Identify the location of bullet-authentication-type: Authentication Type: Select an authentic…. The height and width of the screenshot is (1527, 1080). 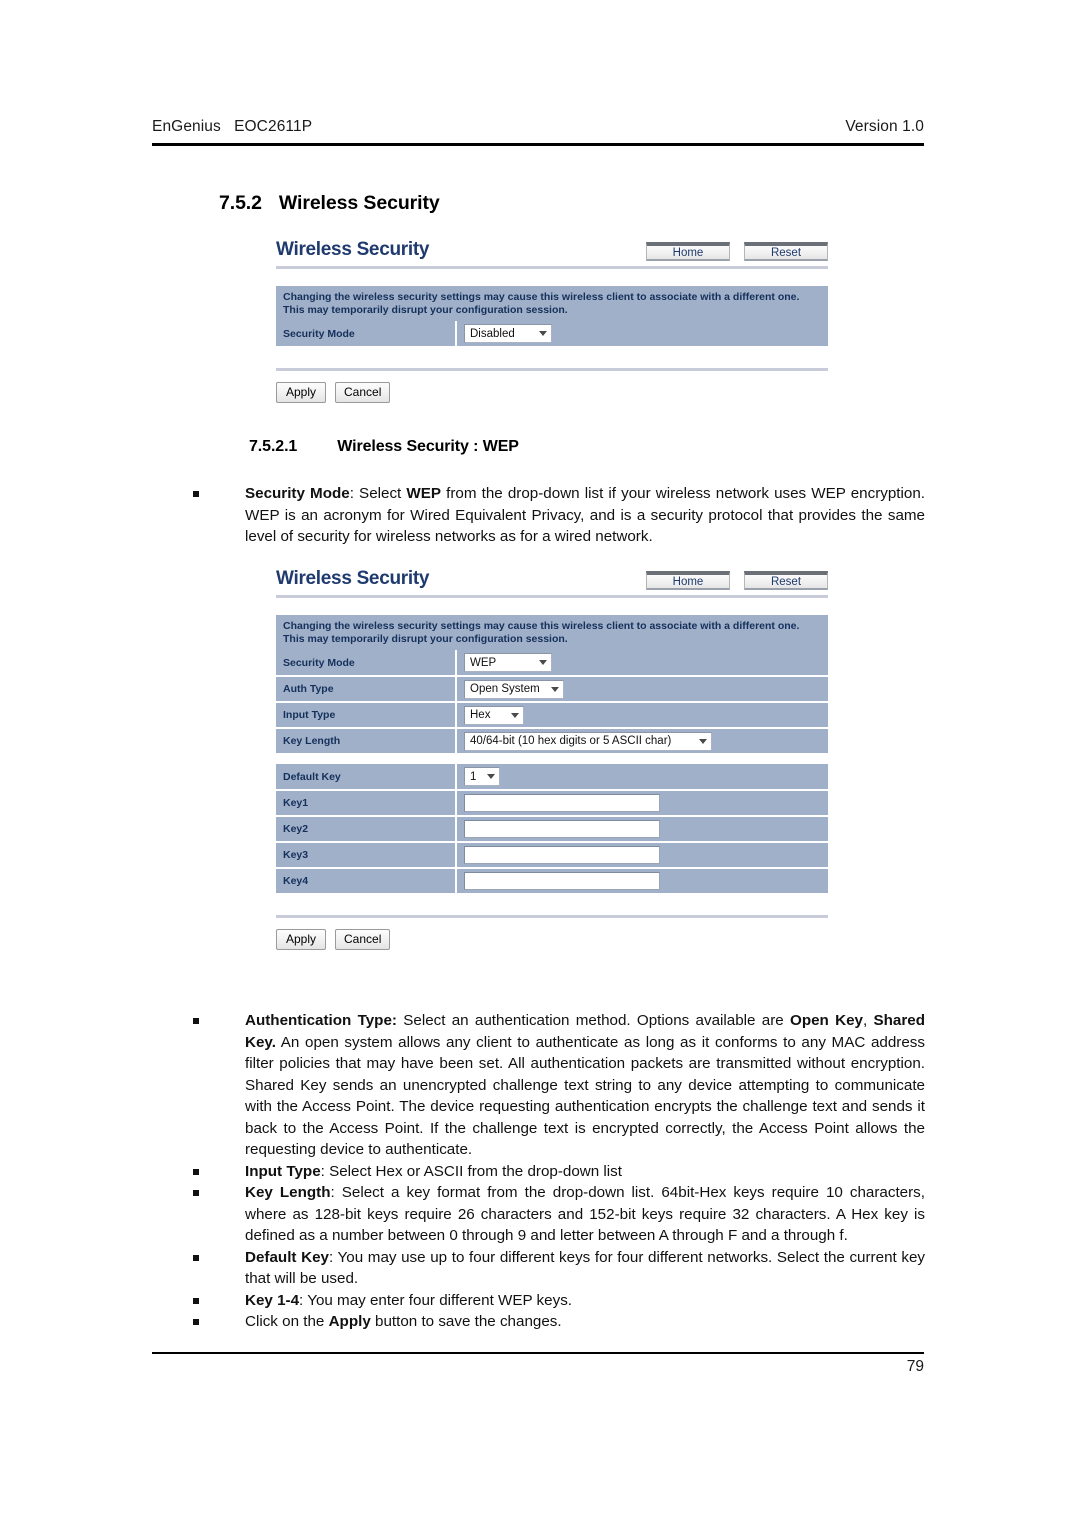
(557, 1085).